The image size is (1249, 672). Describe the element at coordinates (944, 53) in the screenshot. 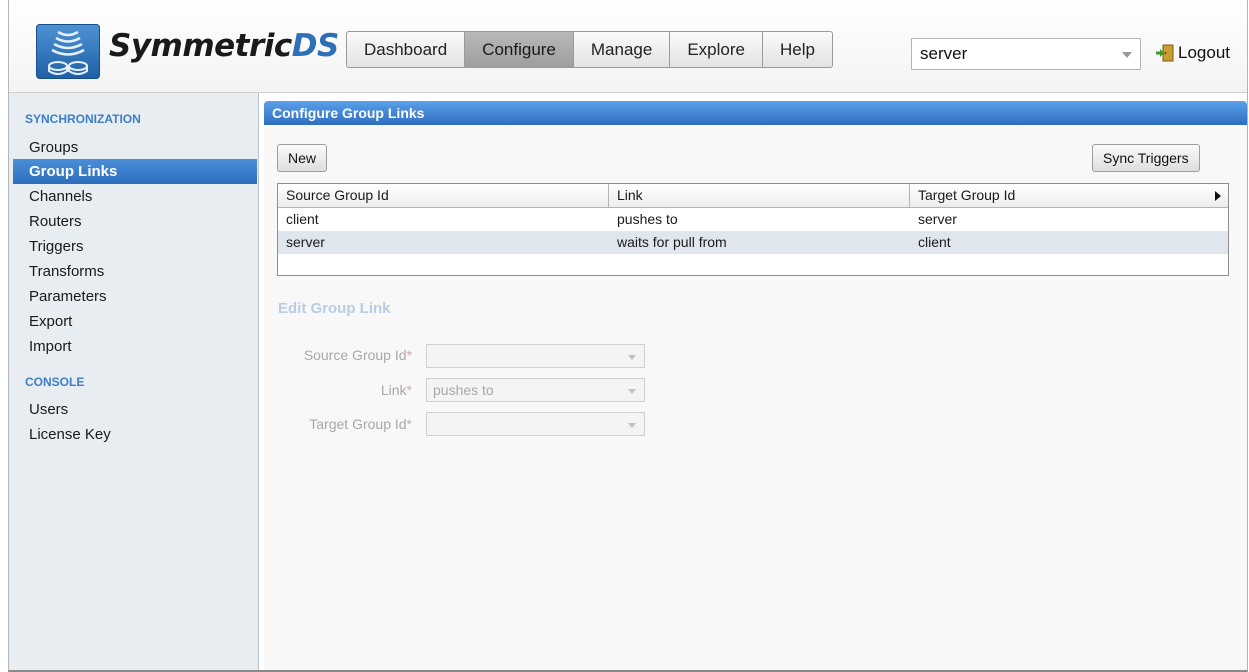

I see `node-select-value: server` at that location.